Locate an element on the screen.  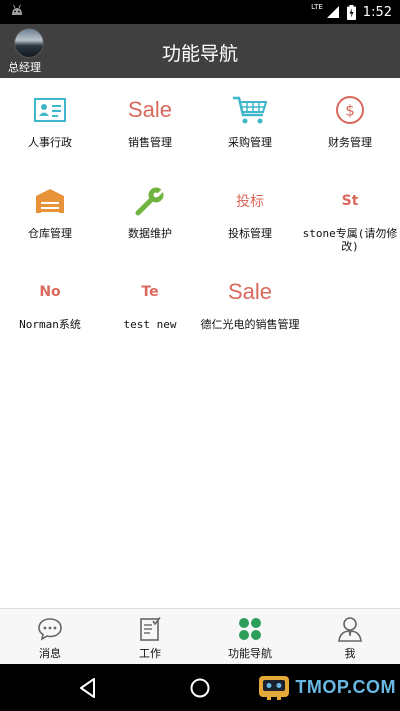
module-label: 仓库管理 is located at coordinates (50, 233).